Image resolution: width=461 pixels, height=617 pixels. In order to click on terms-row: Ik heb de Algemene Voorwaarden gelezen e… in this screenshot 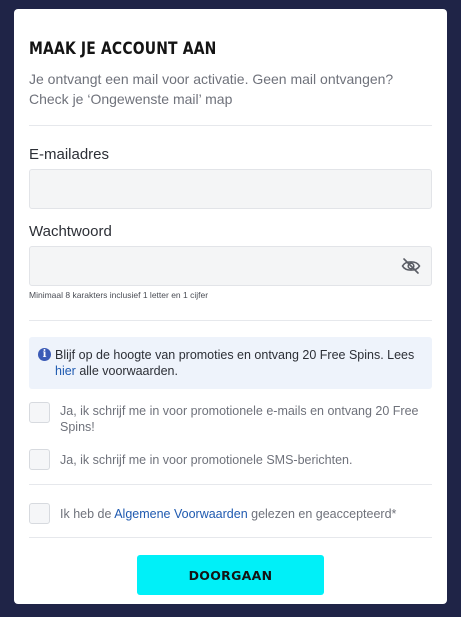, I will do `click(230, 513)`.